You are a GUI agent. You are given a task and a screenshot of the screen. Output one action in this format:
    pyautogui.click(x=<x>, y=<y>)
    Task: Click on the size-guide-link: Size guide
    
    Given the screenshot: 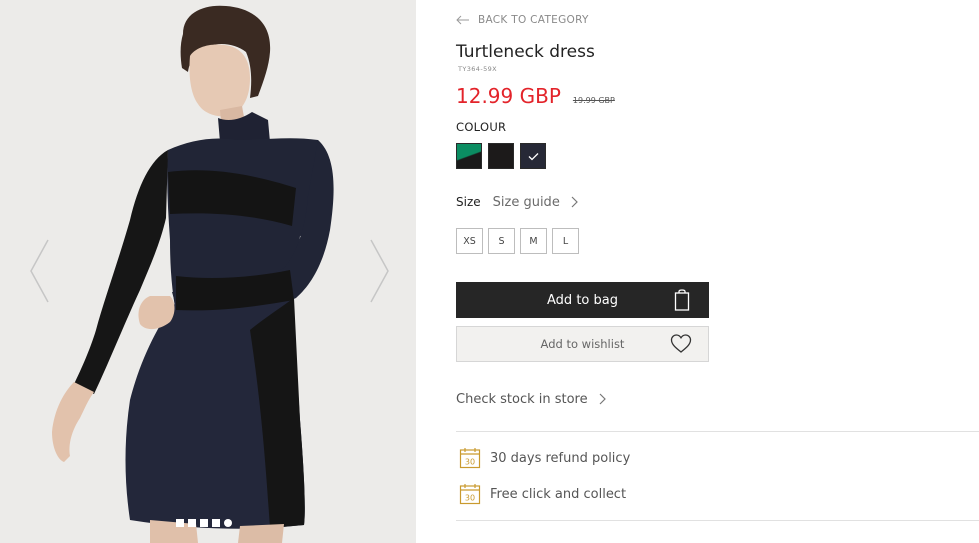 What is the action you would take?
    pyautogui.click(x=535, y=202)
    